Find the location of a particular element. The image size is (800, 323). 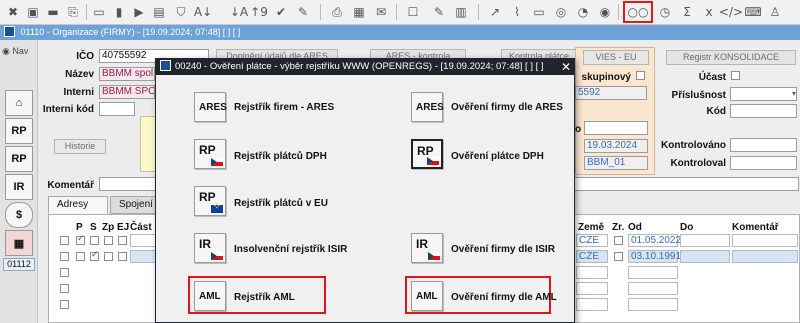

stats-icon: ▥ is located at coordinates (461, 12).